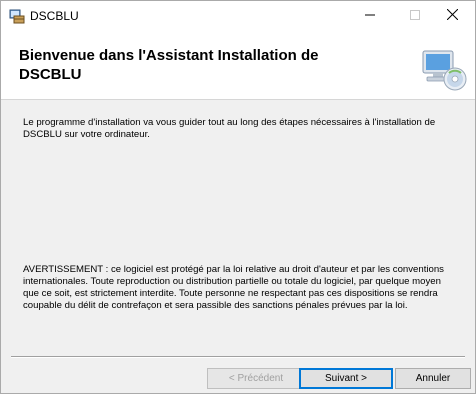  I want to click on minimize-button, so click(369, 16).